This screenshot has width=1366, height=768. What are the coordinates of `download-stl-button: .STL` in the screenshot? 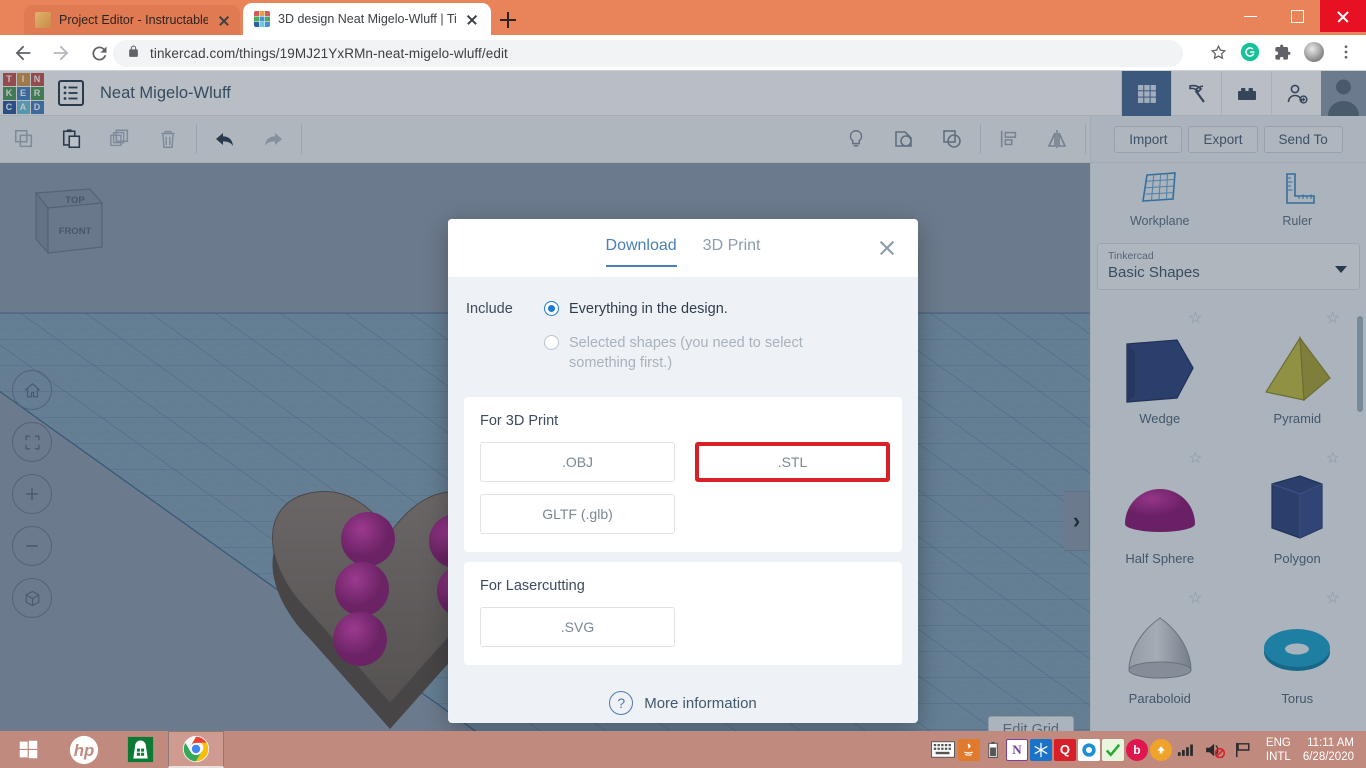 It's located at (792, 462).